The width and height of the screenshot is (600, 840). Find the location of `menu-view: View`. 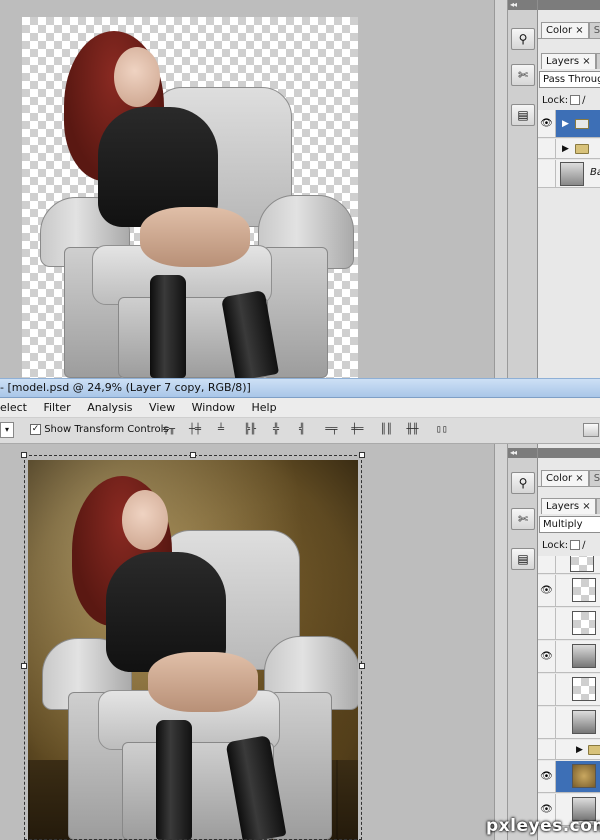

menu-view: View is located at coordinates (162, 407).